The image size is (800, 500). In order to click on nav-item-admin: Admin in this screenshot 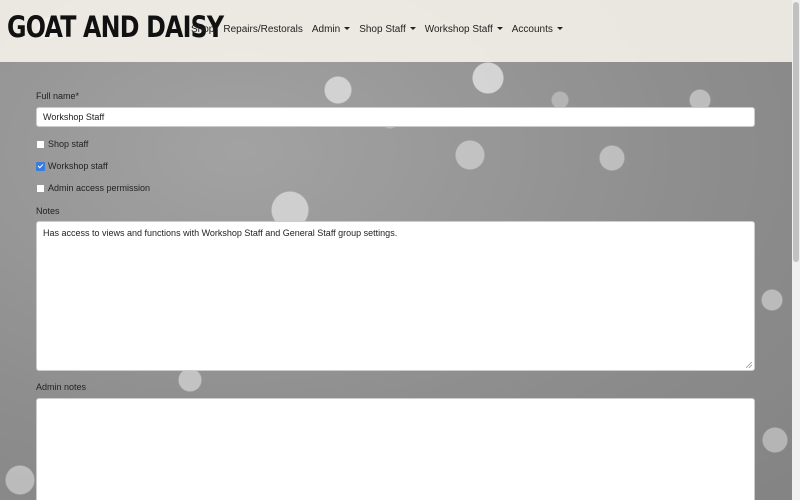, I will do `click(331, 29)`.